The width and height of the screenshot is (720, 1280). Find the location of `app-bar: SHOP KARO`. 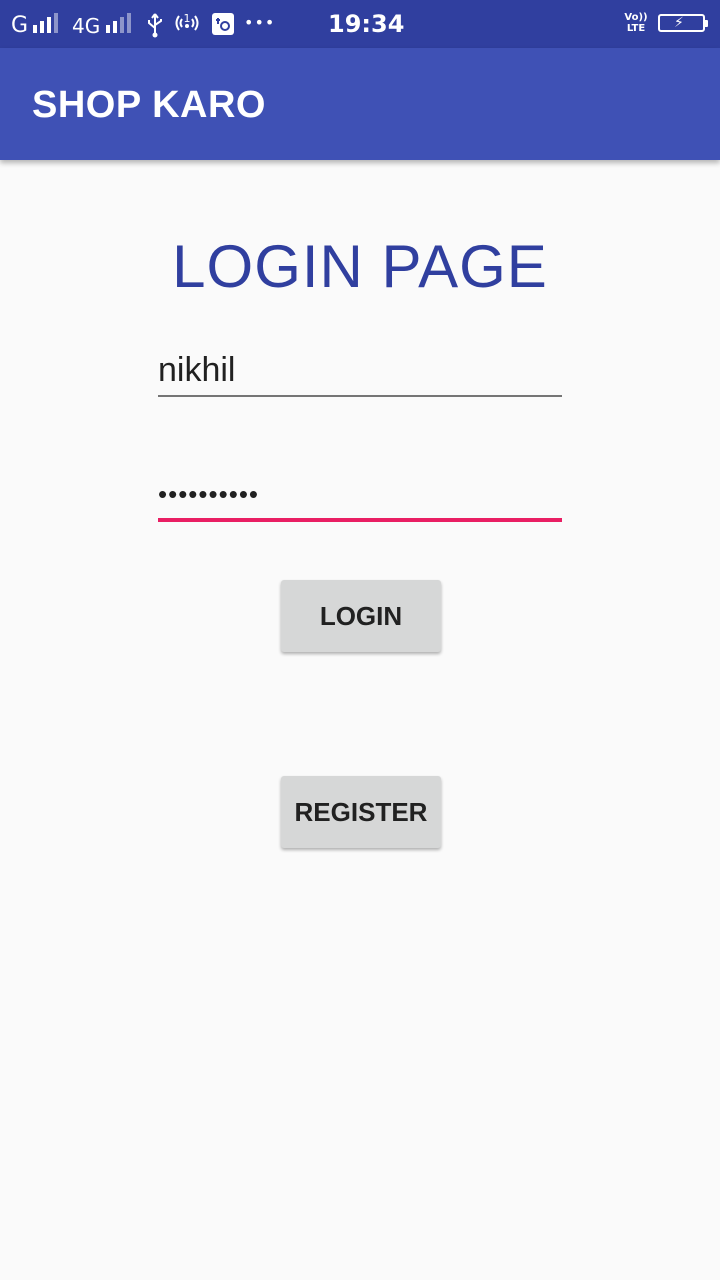

app-bar: SHOP KARO is located at coordinates (360, 104).